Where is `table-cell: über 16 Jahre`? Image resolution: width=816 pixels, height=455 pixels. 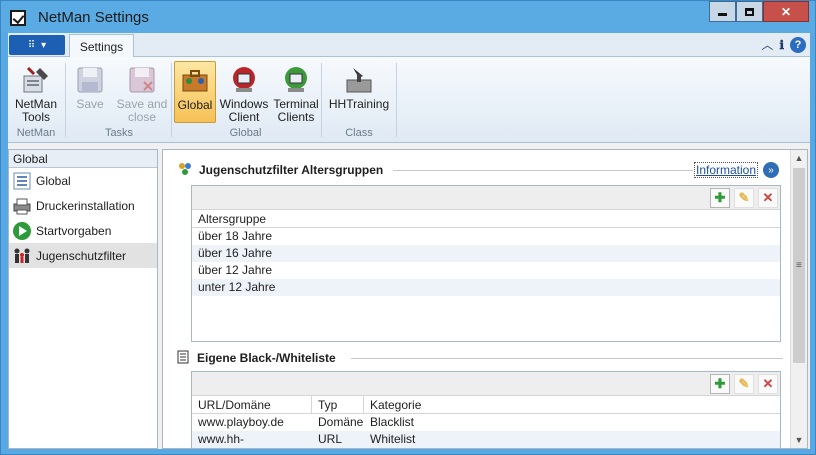 table-cell: über 16 Jahre is located at coordinates (235, 253).